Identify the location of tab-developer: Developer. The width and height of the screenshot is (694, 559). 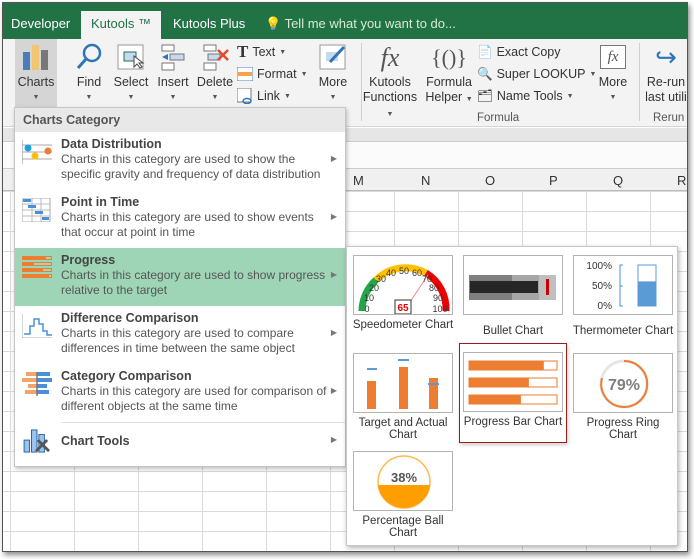
(40, 25).